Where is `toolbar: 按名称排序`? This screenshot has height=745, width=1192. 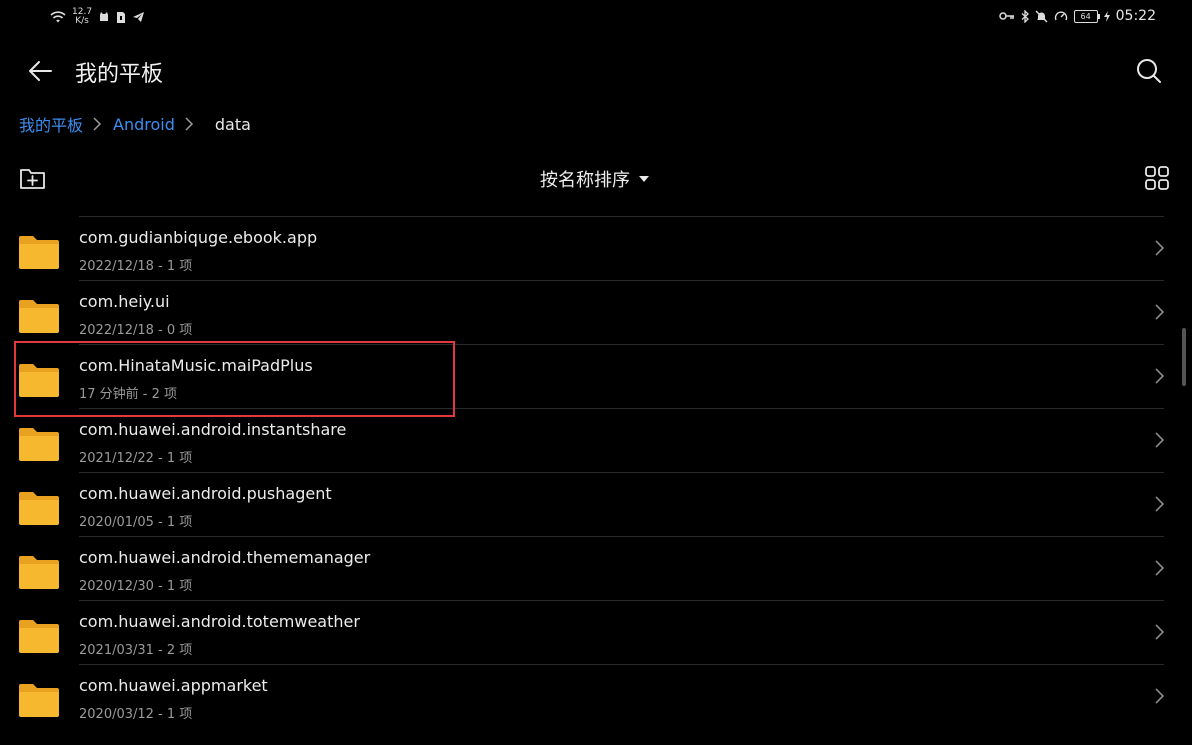 toolbar: 按名称排序 is located at coordinates (596, 178).